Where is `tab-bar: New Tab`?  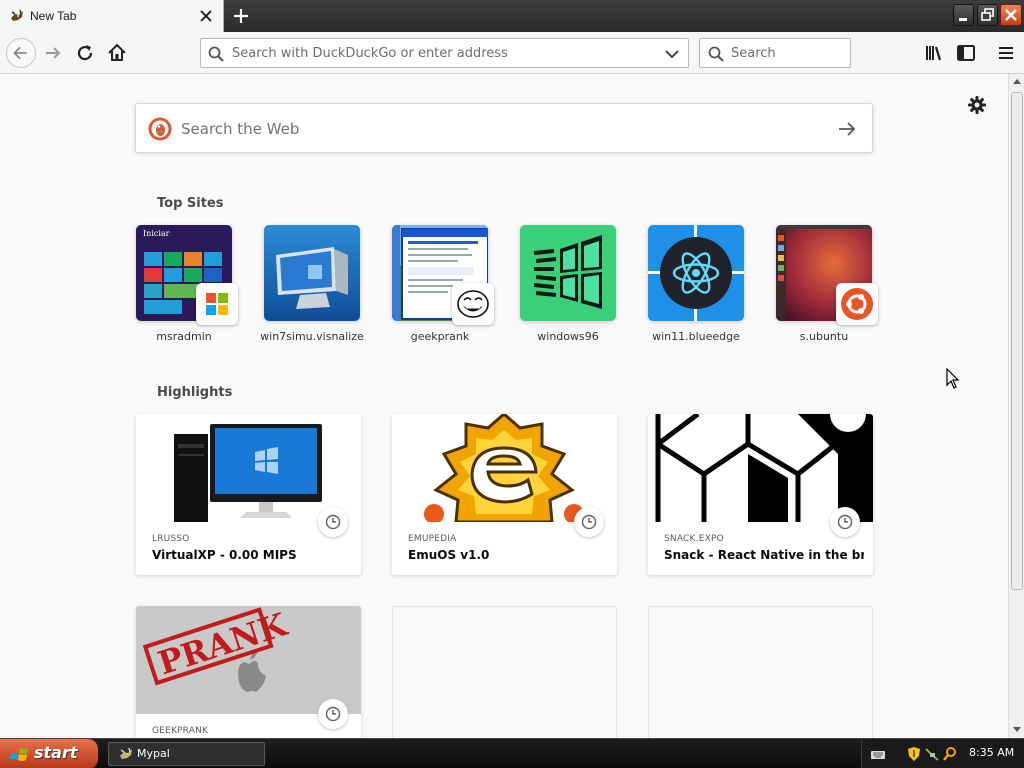 tab-bar: New Tab is located at coordinates (512, 16).